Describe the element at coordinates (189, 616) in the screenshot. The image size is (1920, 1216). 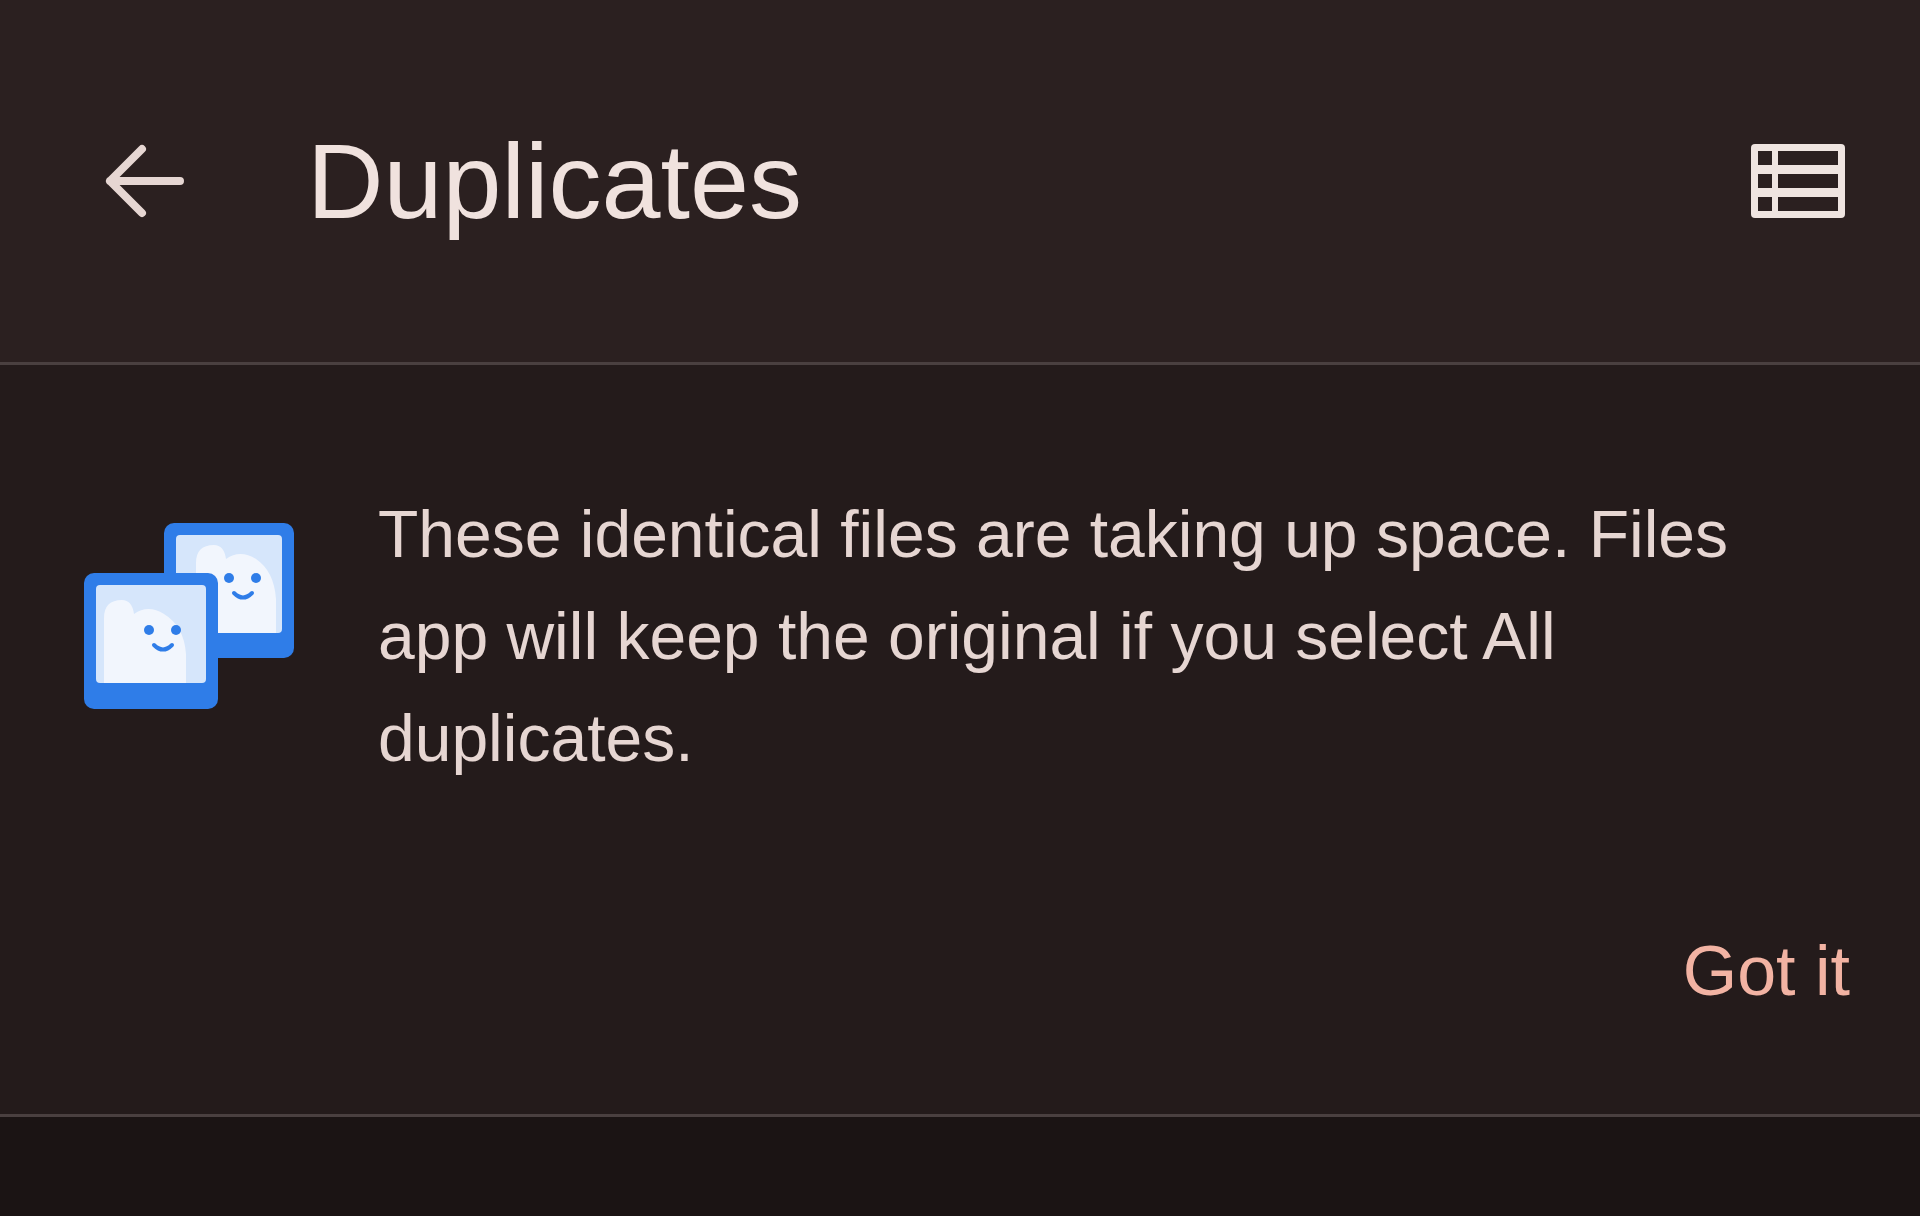
I see `duplicate-photos-icon` at that location.